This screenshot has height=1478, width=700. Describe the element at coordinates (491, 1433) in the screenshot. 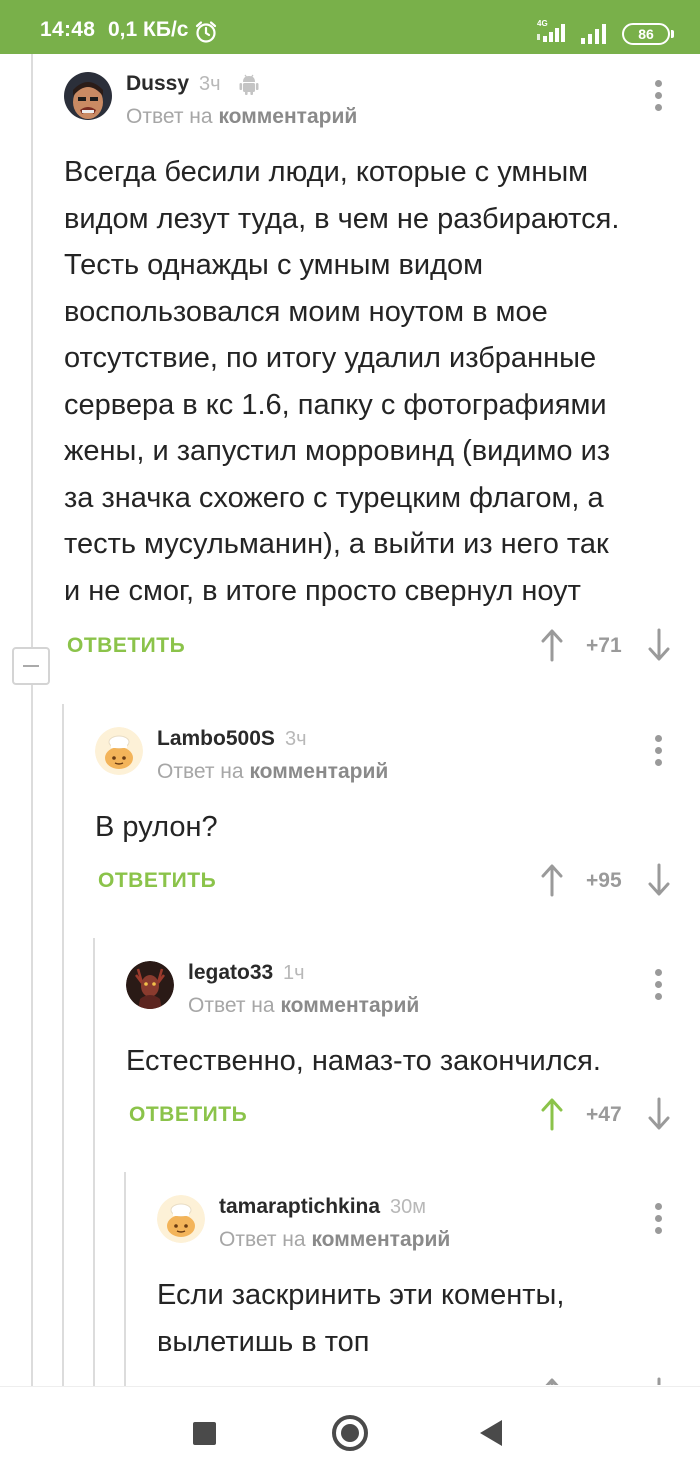

I see `back-icon` at that location.